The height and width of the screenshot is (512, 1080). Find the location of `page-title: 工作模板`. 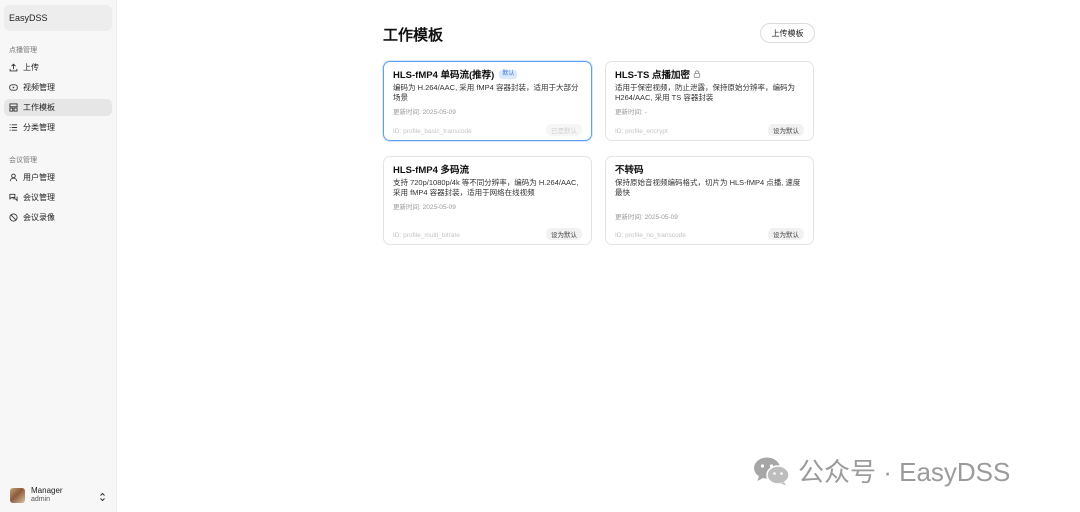

page-title: 工作模板 is located at coordinates (413, 35).